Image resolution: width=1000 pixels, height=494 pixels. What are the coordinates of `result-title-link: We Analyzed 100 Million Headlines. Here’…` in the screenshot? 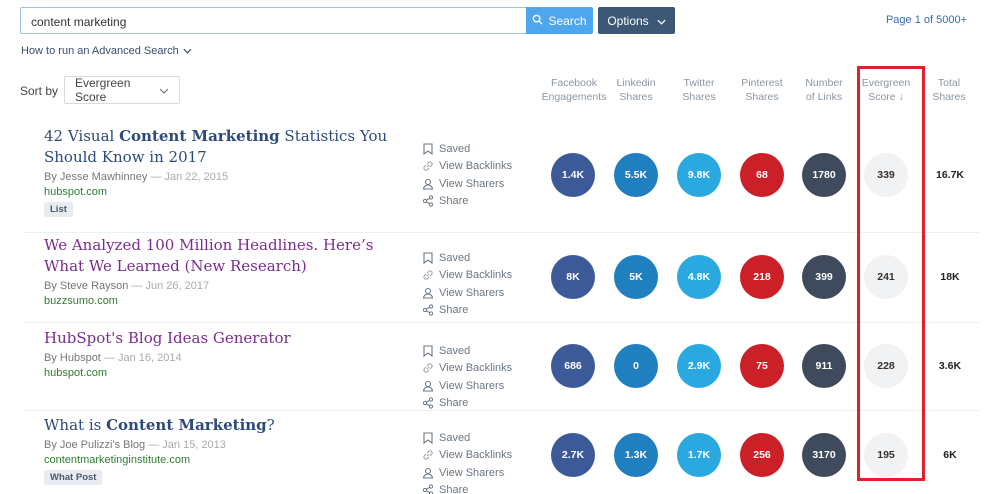 It's located at (229, 256).